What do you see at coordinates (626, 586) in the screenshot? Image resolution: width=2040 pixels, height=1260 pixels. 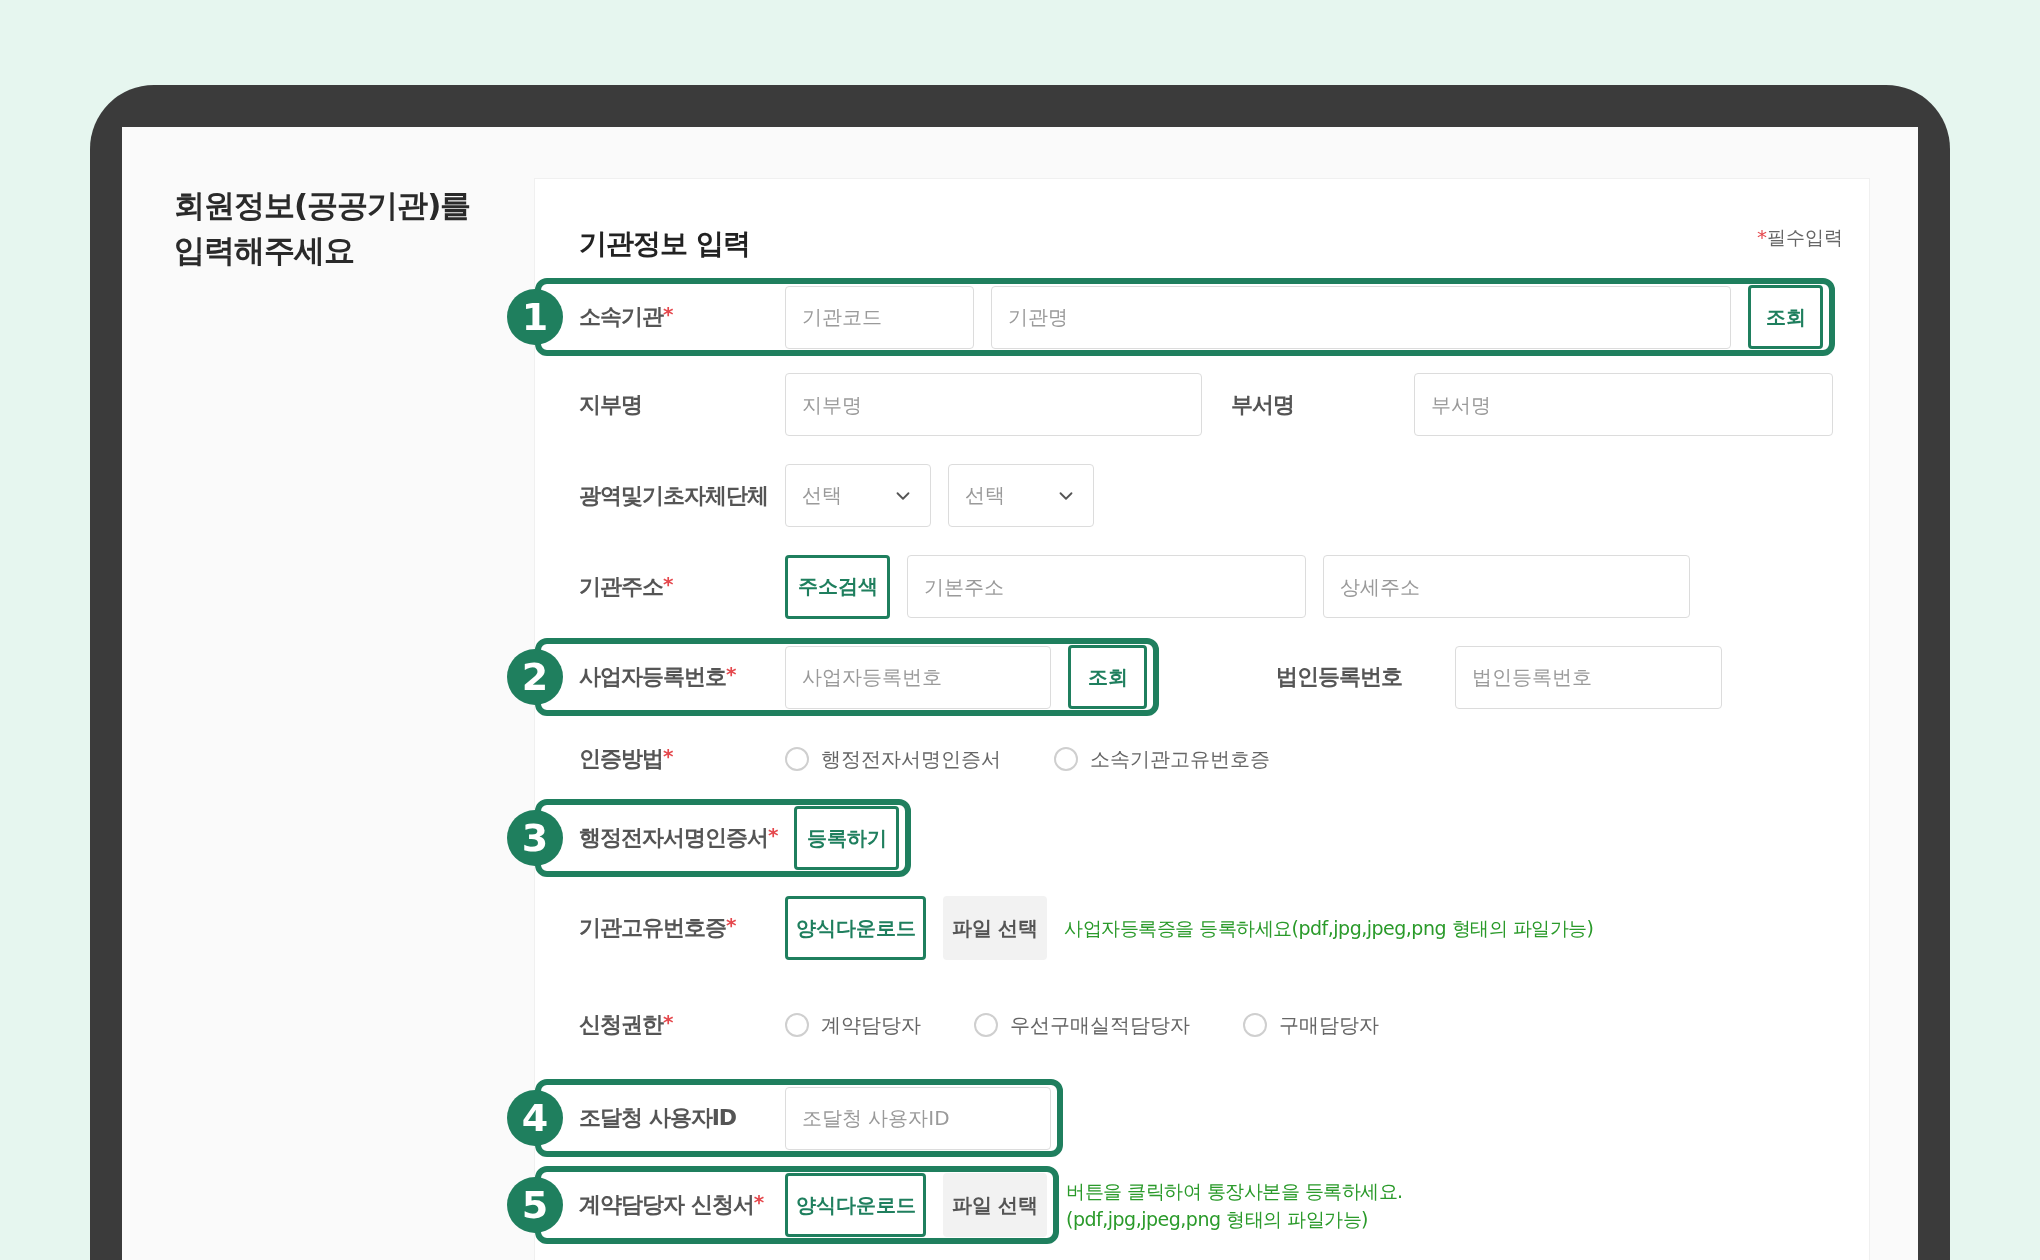 I see `field-label: 기관주소*` at bounding box center [626, 586].